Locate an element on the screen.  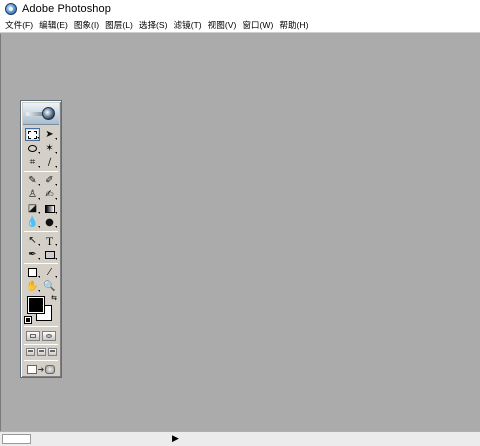
rectangular-marquee-tool is located at coordinates (32, 134).